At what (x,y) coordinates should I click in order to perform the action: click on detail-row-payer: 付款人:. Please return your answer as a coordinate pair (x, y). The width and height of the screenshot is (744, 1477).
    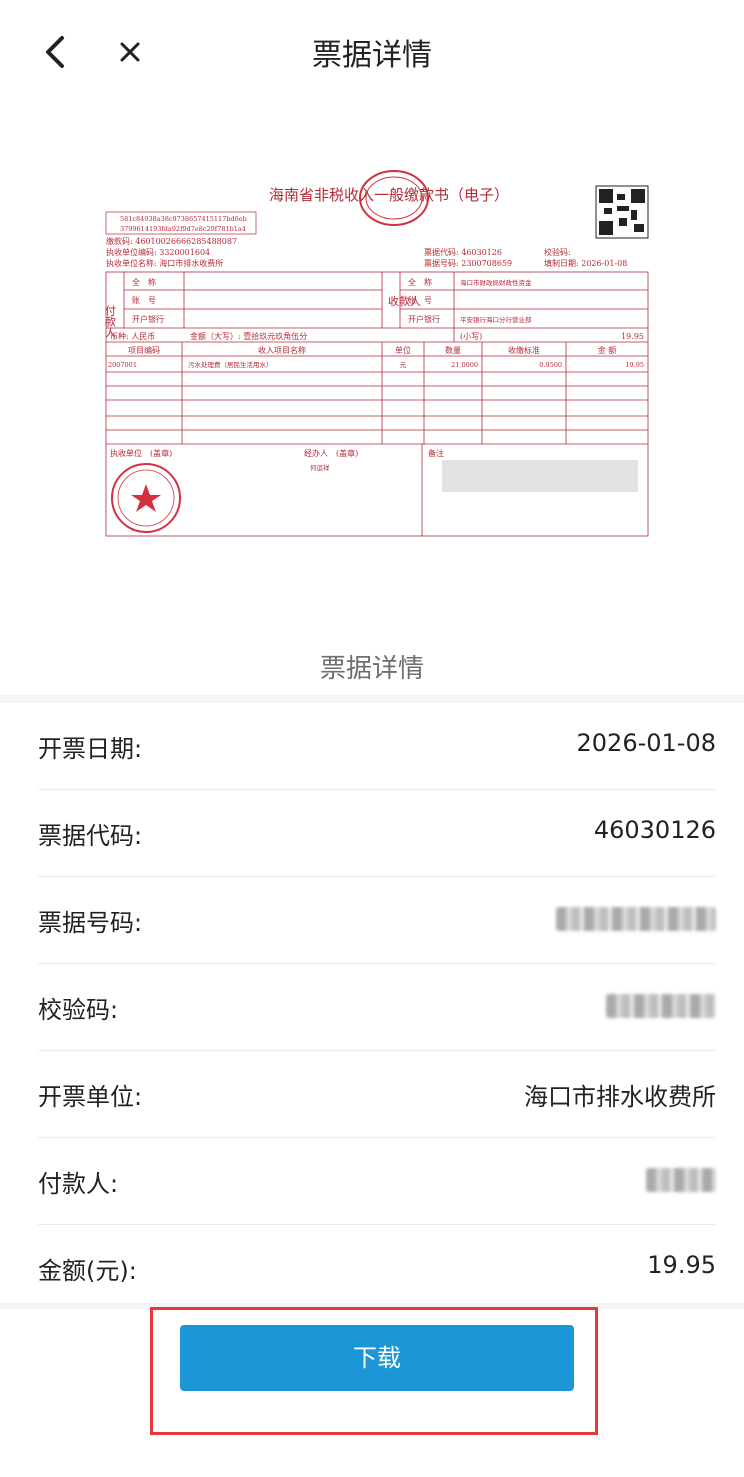
    Looking at the image, I should click on (377, 1181).